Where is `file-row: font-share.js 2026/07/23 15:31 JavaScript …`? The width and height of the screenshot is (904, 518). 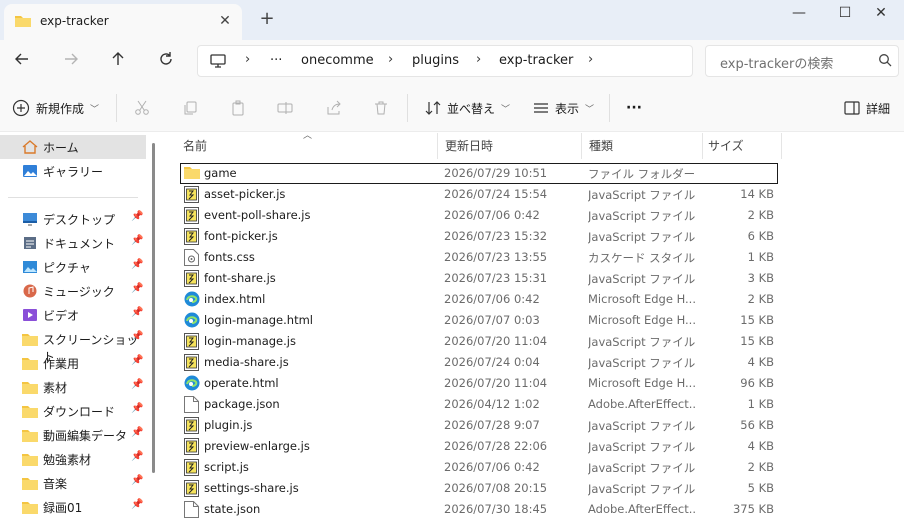
file-row: font-share.js 2026/07/23 15:31 JavaScript … is located at coordinates (479, 278).